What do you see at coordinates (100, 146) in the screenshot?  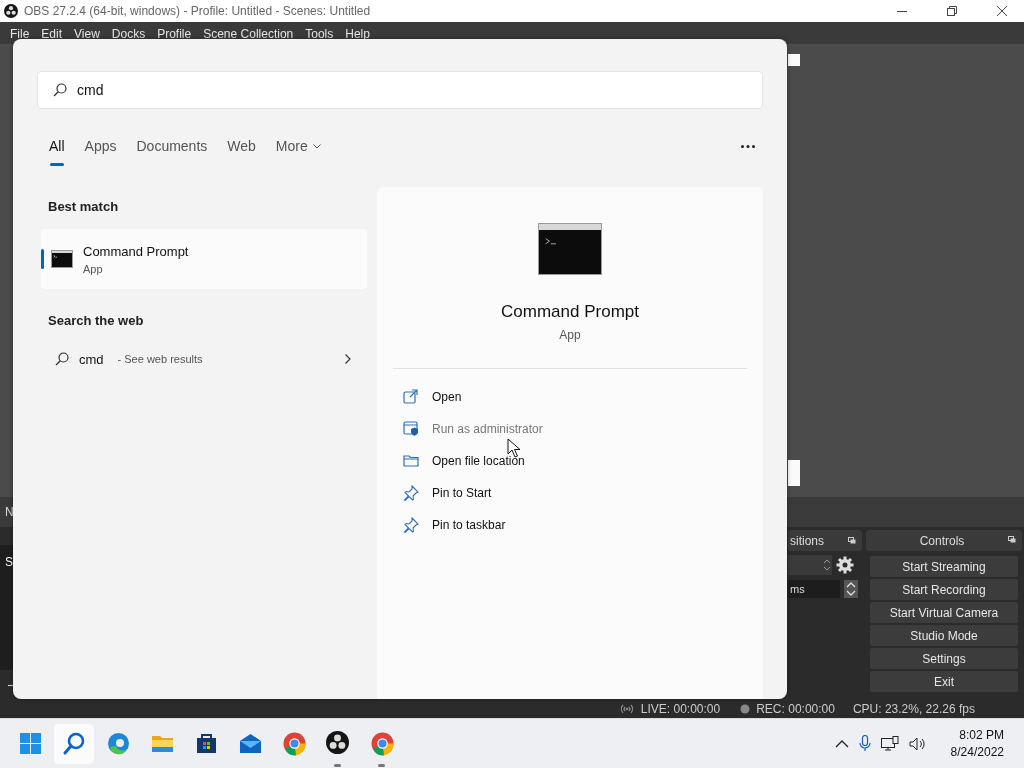 I see `filter-tab: Apps` at bounding box center [100, 146].